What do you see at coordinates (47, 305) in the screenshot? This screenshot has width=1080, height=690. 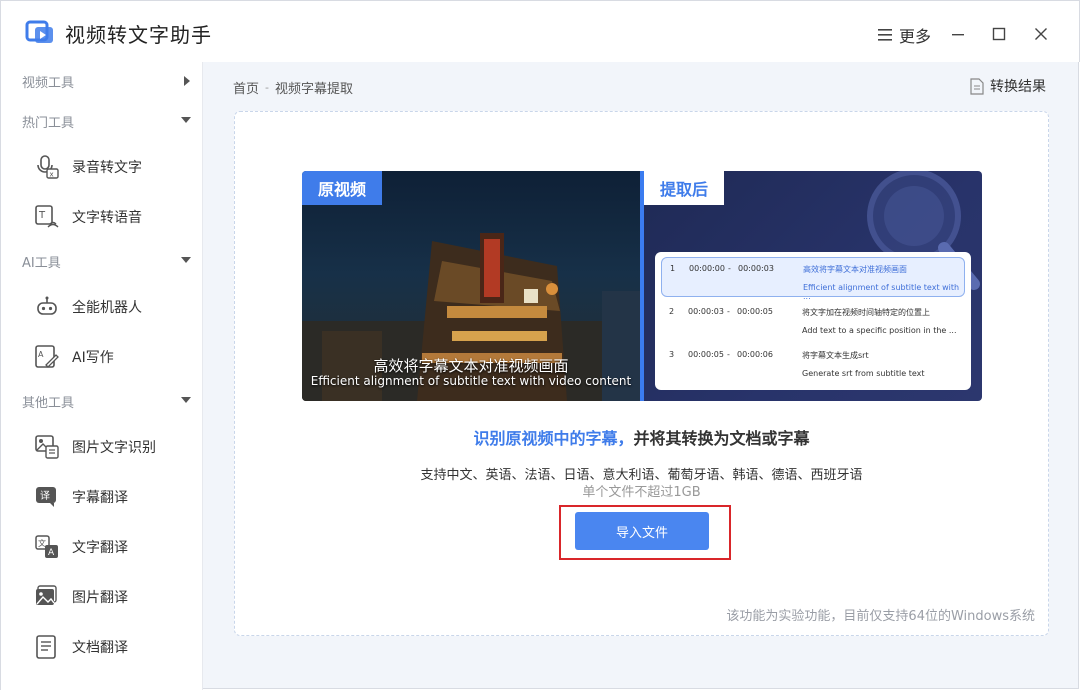 I see `robot-icon` at bounding box center [47, 305].